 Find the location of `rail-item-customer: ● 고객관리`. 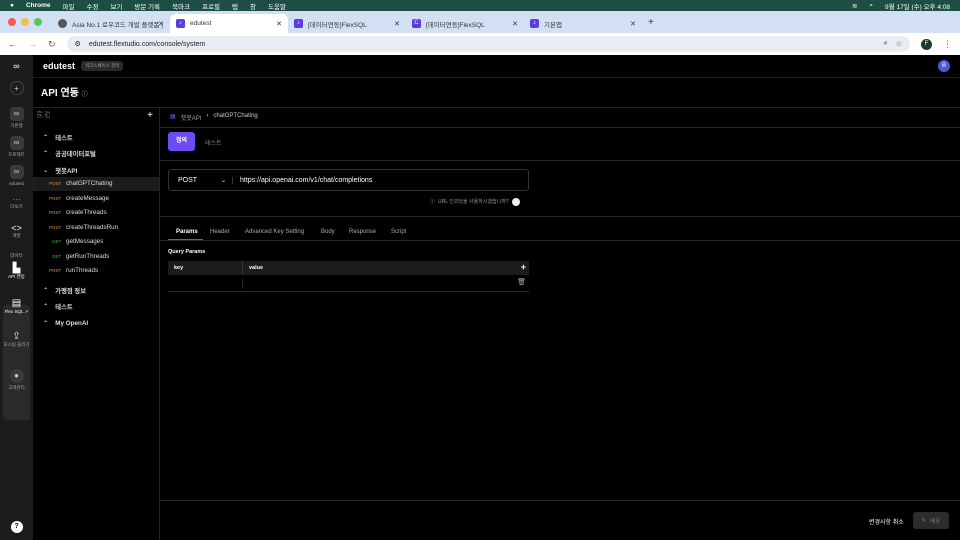

rail-item-customer: ● 고객관리 is located at coordinates (16, 380).